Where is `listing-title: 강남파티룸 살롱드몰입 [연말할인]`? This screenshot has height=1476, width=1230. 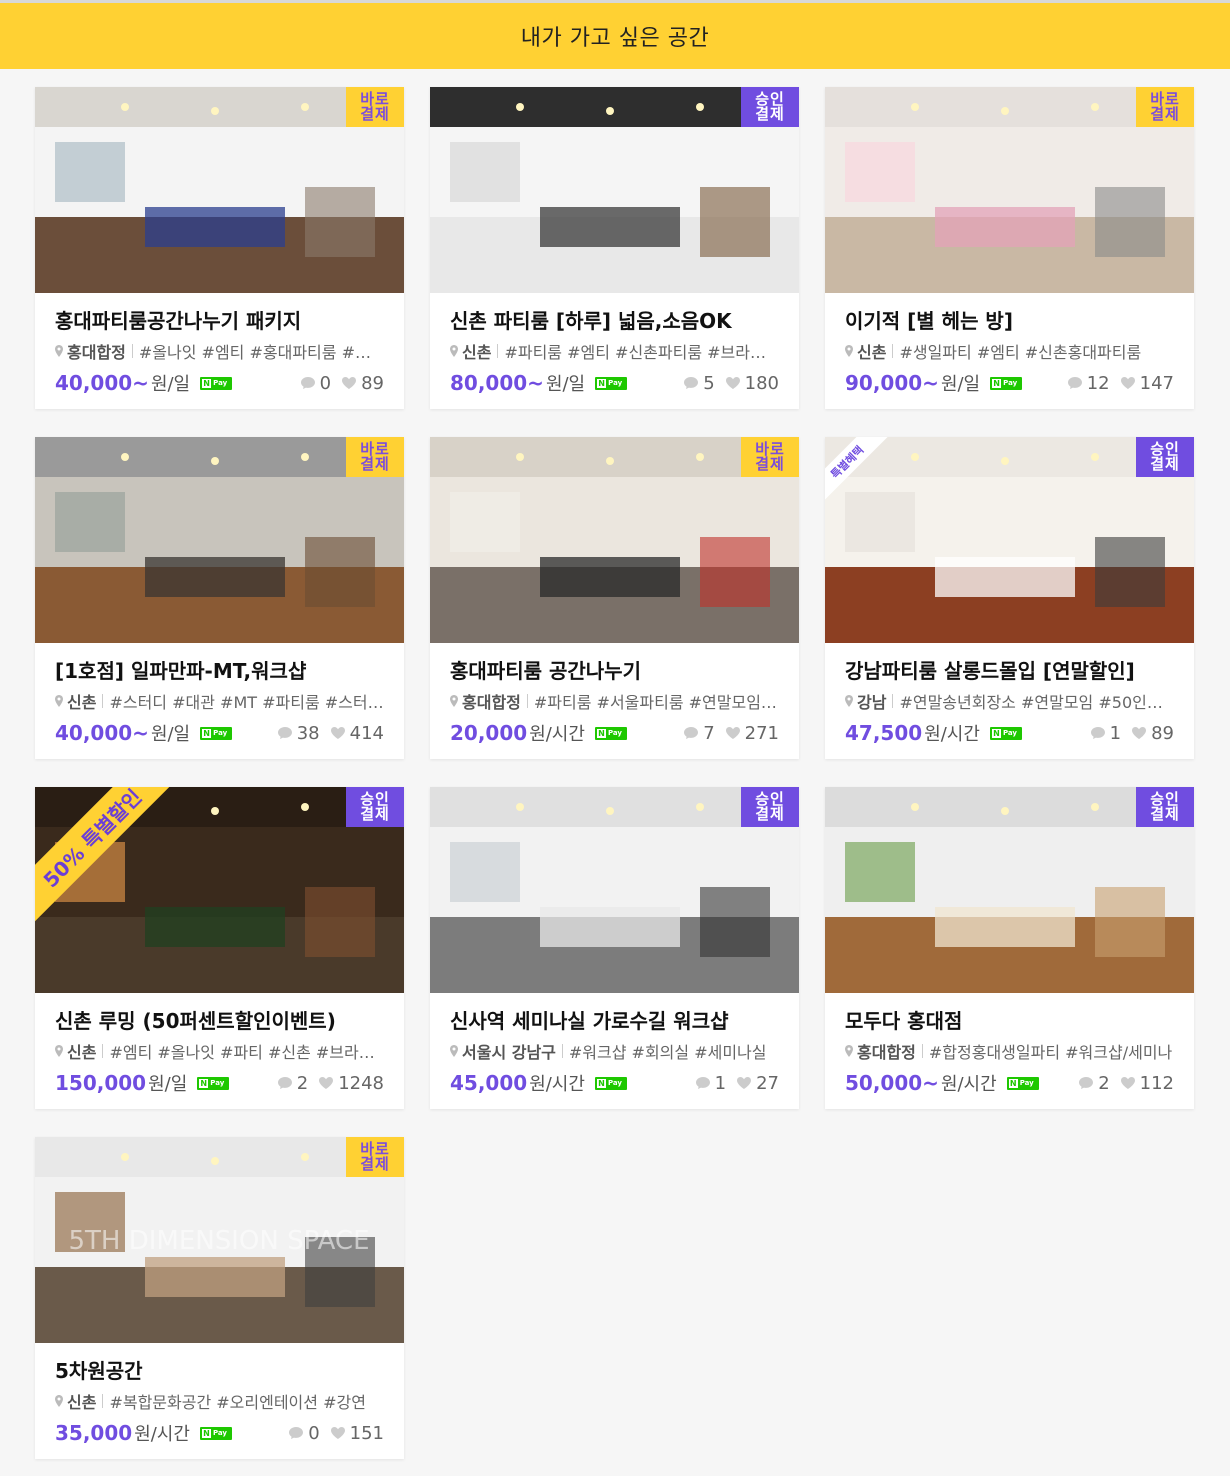 listing-title: 강남파티룸 살롱드몰입 [연말할인] is located at coordinates (1009, 671).